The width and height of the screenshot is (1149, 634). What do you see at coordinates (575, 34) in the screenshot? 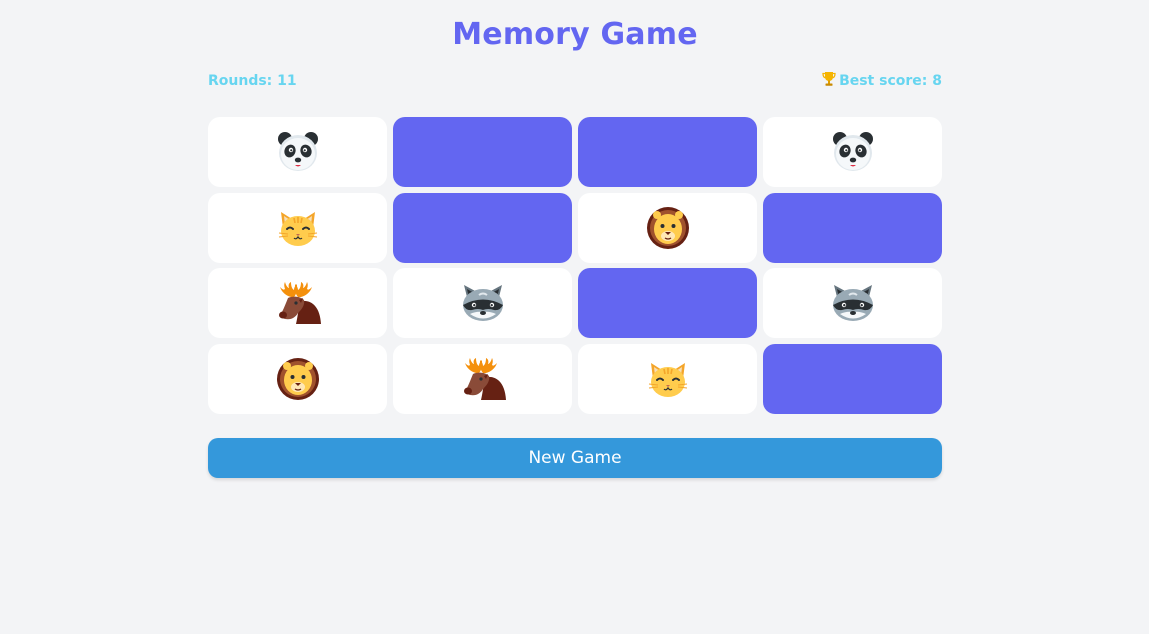
I see `page-title: Memory Game` at bounding box center [575, 34].